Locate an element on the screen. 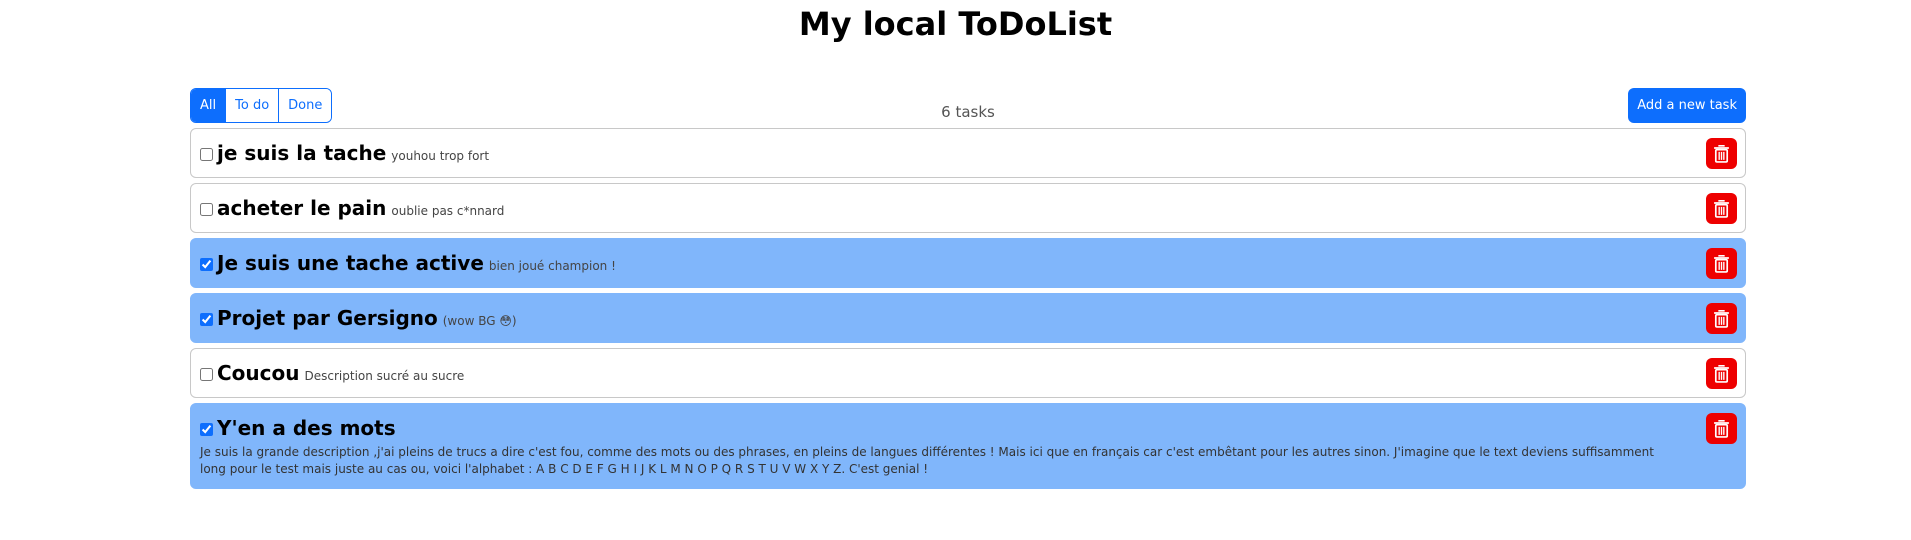 The height and width of the screenshot is (540, 1911). task-title: Coucou is located at coordinates (258, 373).